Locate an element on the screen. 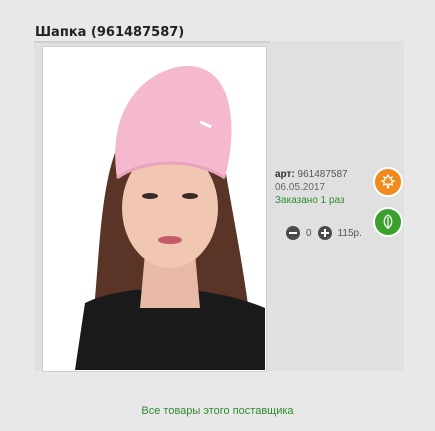 The width and height of the screenshot is (435, 431). price: 115р. is located at coordinates (349, 233).